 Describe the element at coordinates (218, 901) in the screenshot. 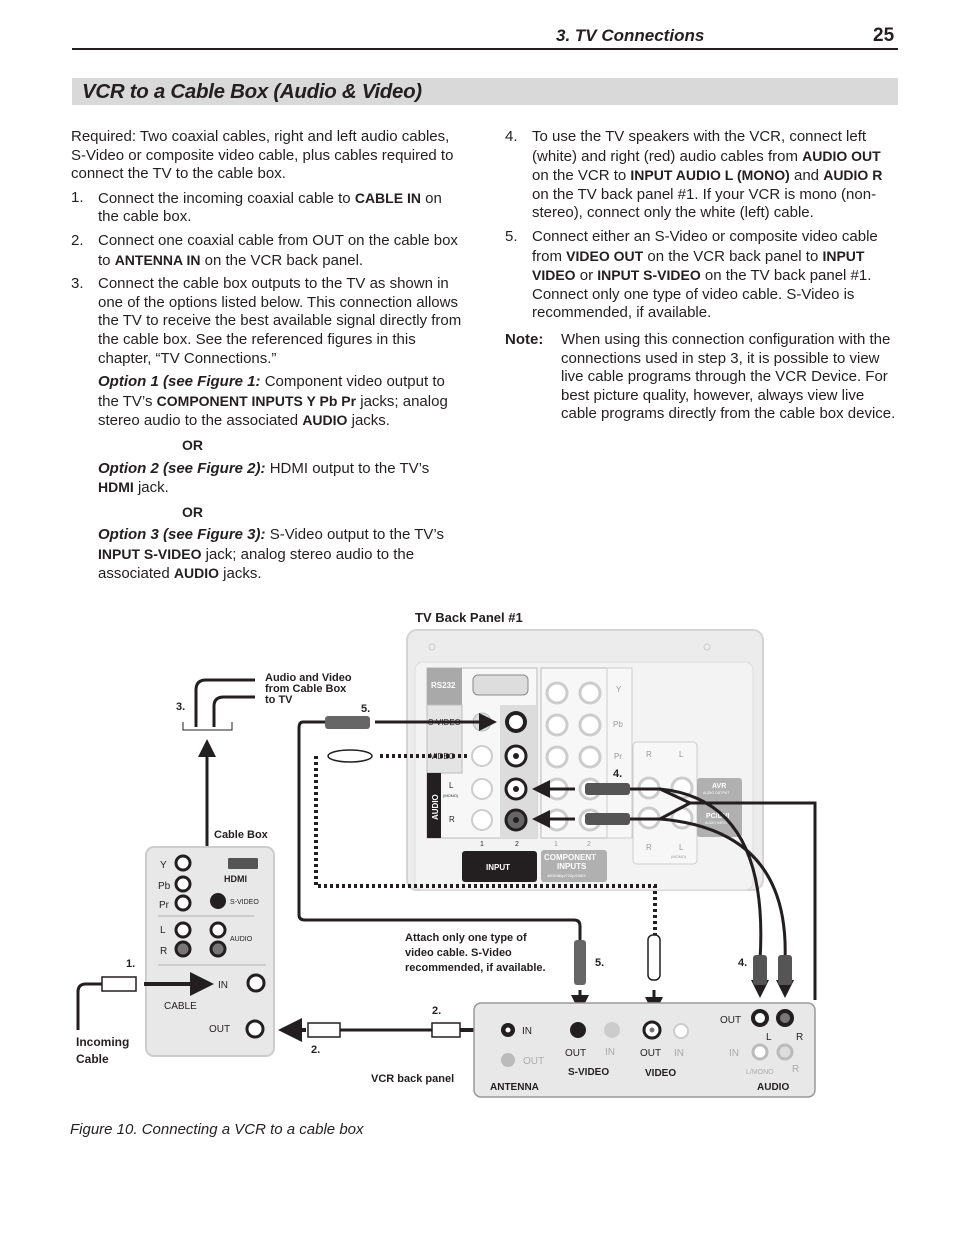

I see `svideo-jack` at that location.